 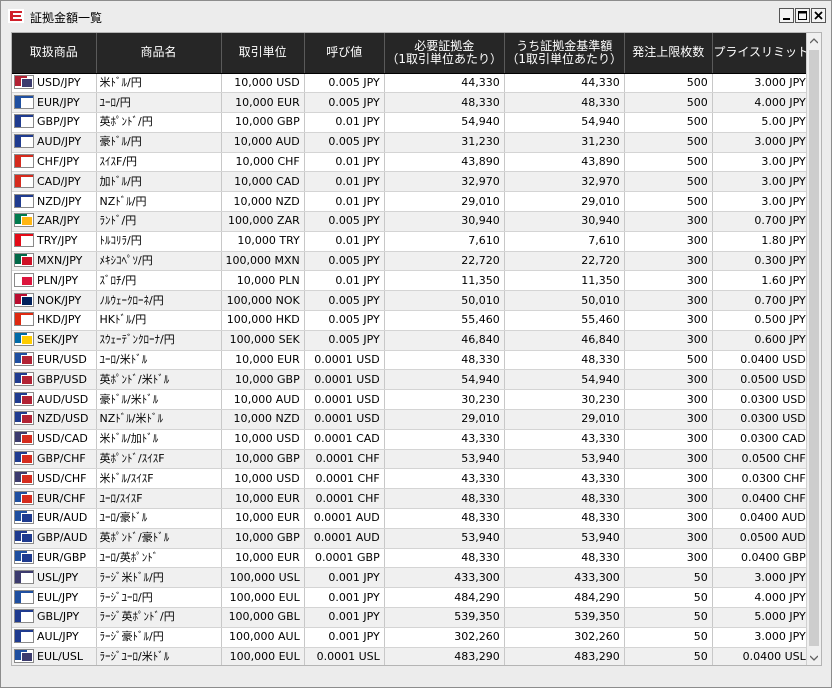 I want to click on required-margin-cell: 46,840, so click(x=444, y=340).